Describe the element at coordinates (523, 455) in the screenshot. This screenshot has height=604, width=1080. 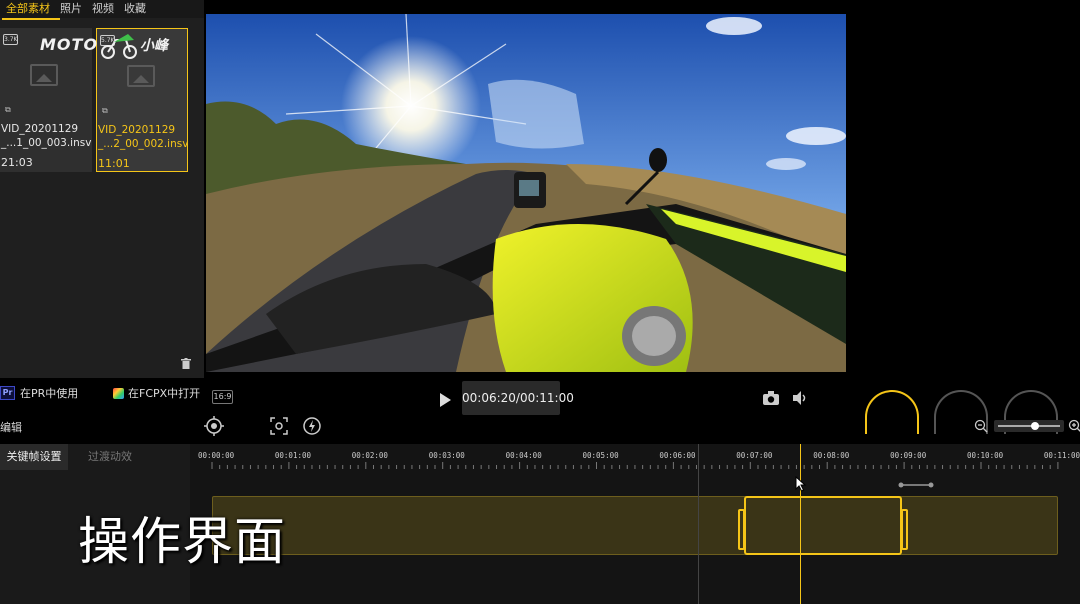
I see `tick-label: 00:04:00` at that location.